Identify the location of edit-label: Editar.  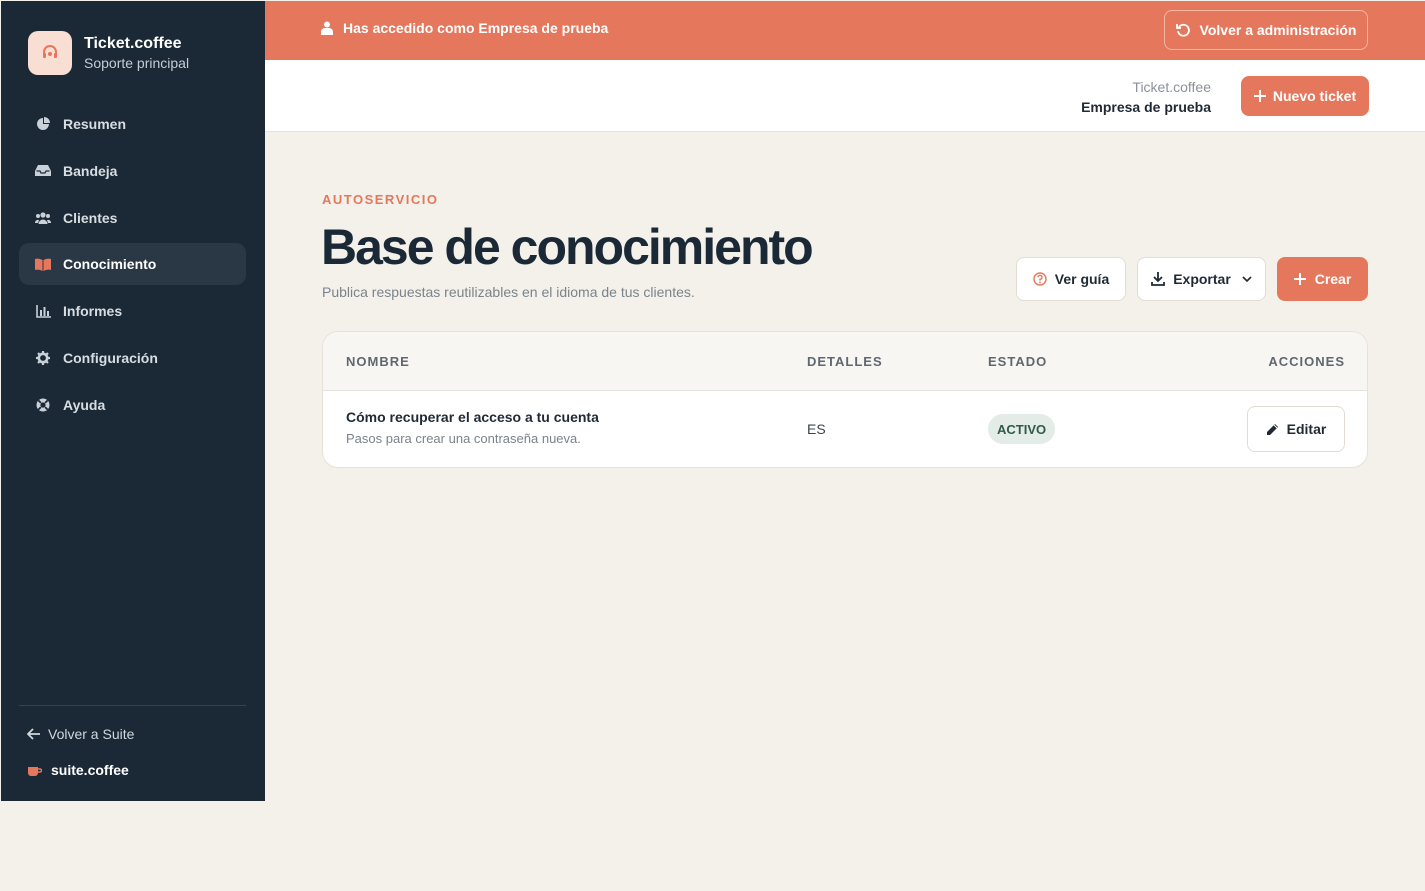
(1306, 429).